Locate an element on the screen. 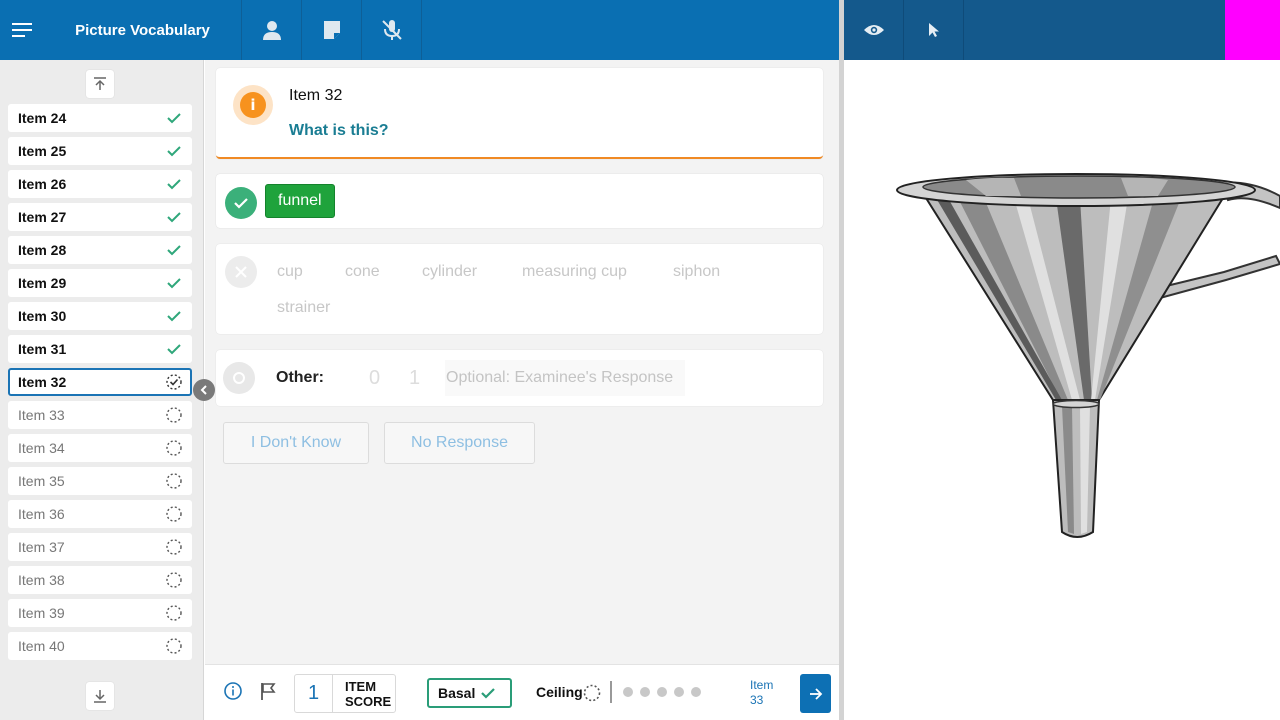 Image resolution: width=1280 pixels, height=720 pixels. radio-icon is located at coordinates (239, 378).